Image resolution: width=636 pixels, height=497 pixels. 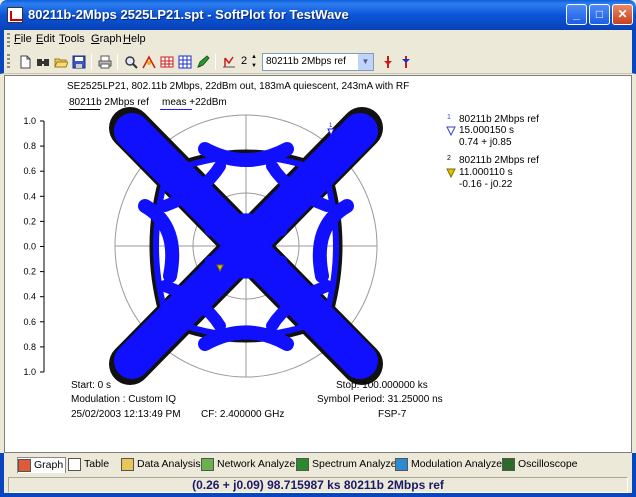 What do you see at coordinates (244, 61) in the screenshot?
I see `trace-count-value: 2` at bounding box center [244, 61].